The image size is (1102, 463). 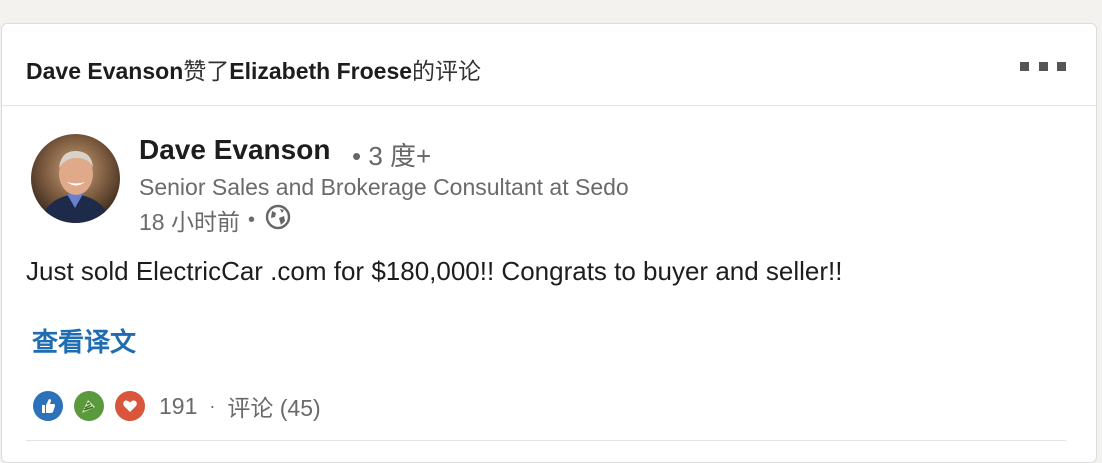 What do you see at coordinates (206, 71) in the screenshot?
I see `action-text: 赞了` at bounding box center [206, 71].